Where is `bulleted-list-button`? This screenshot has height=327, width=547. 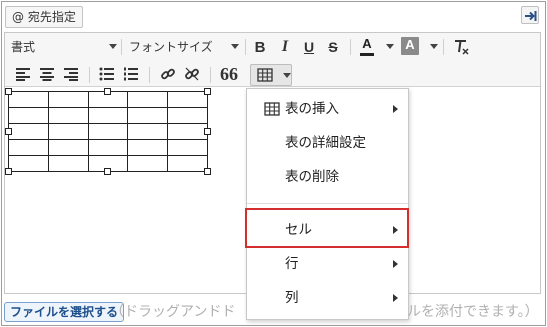 bulleted-list-button is located at coordinates (107, 74).